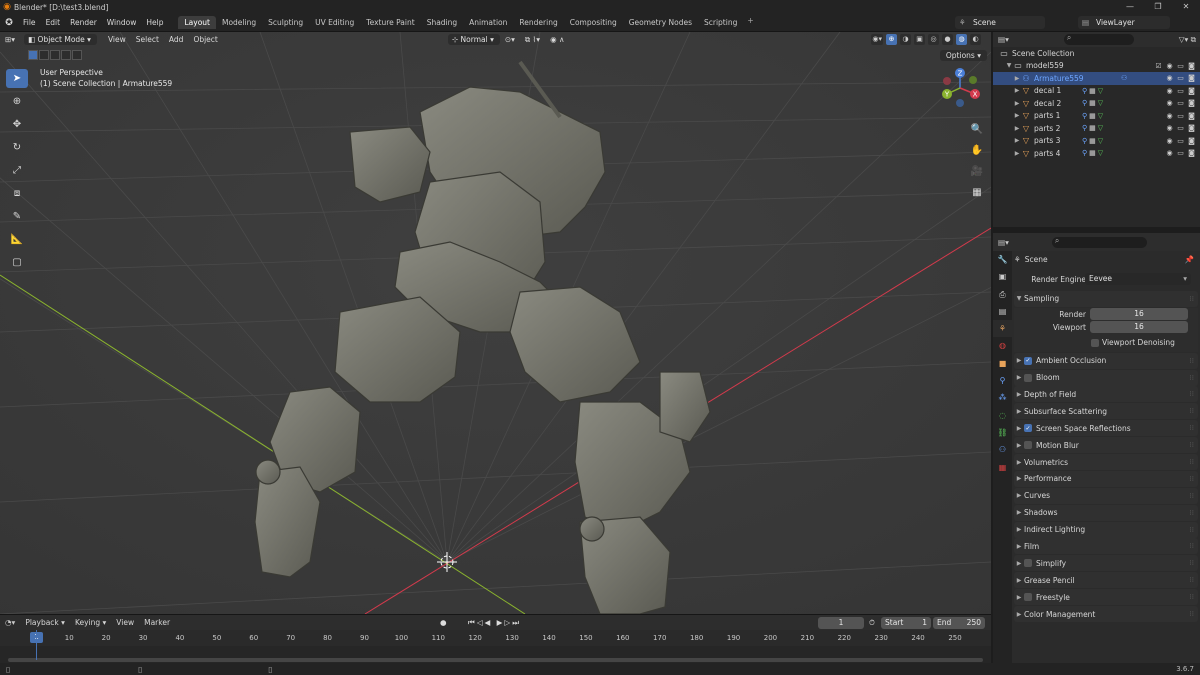  I want to click on gizmo-toggle-icon: ⊕, so click(891, 39).